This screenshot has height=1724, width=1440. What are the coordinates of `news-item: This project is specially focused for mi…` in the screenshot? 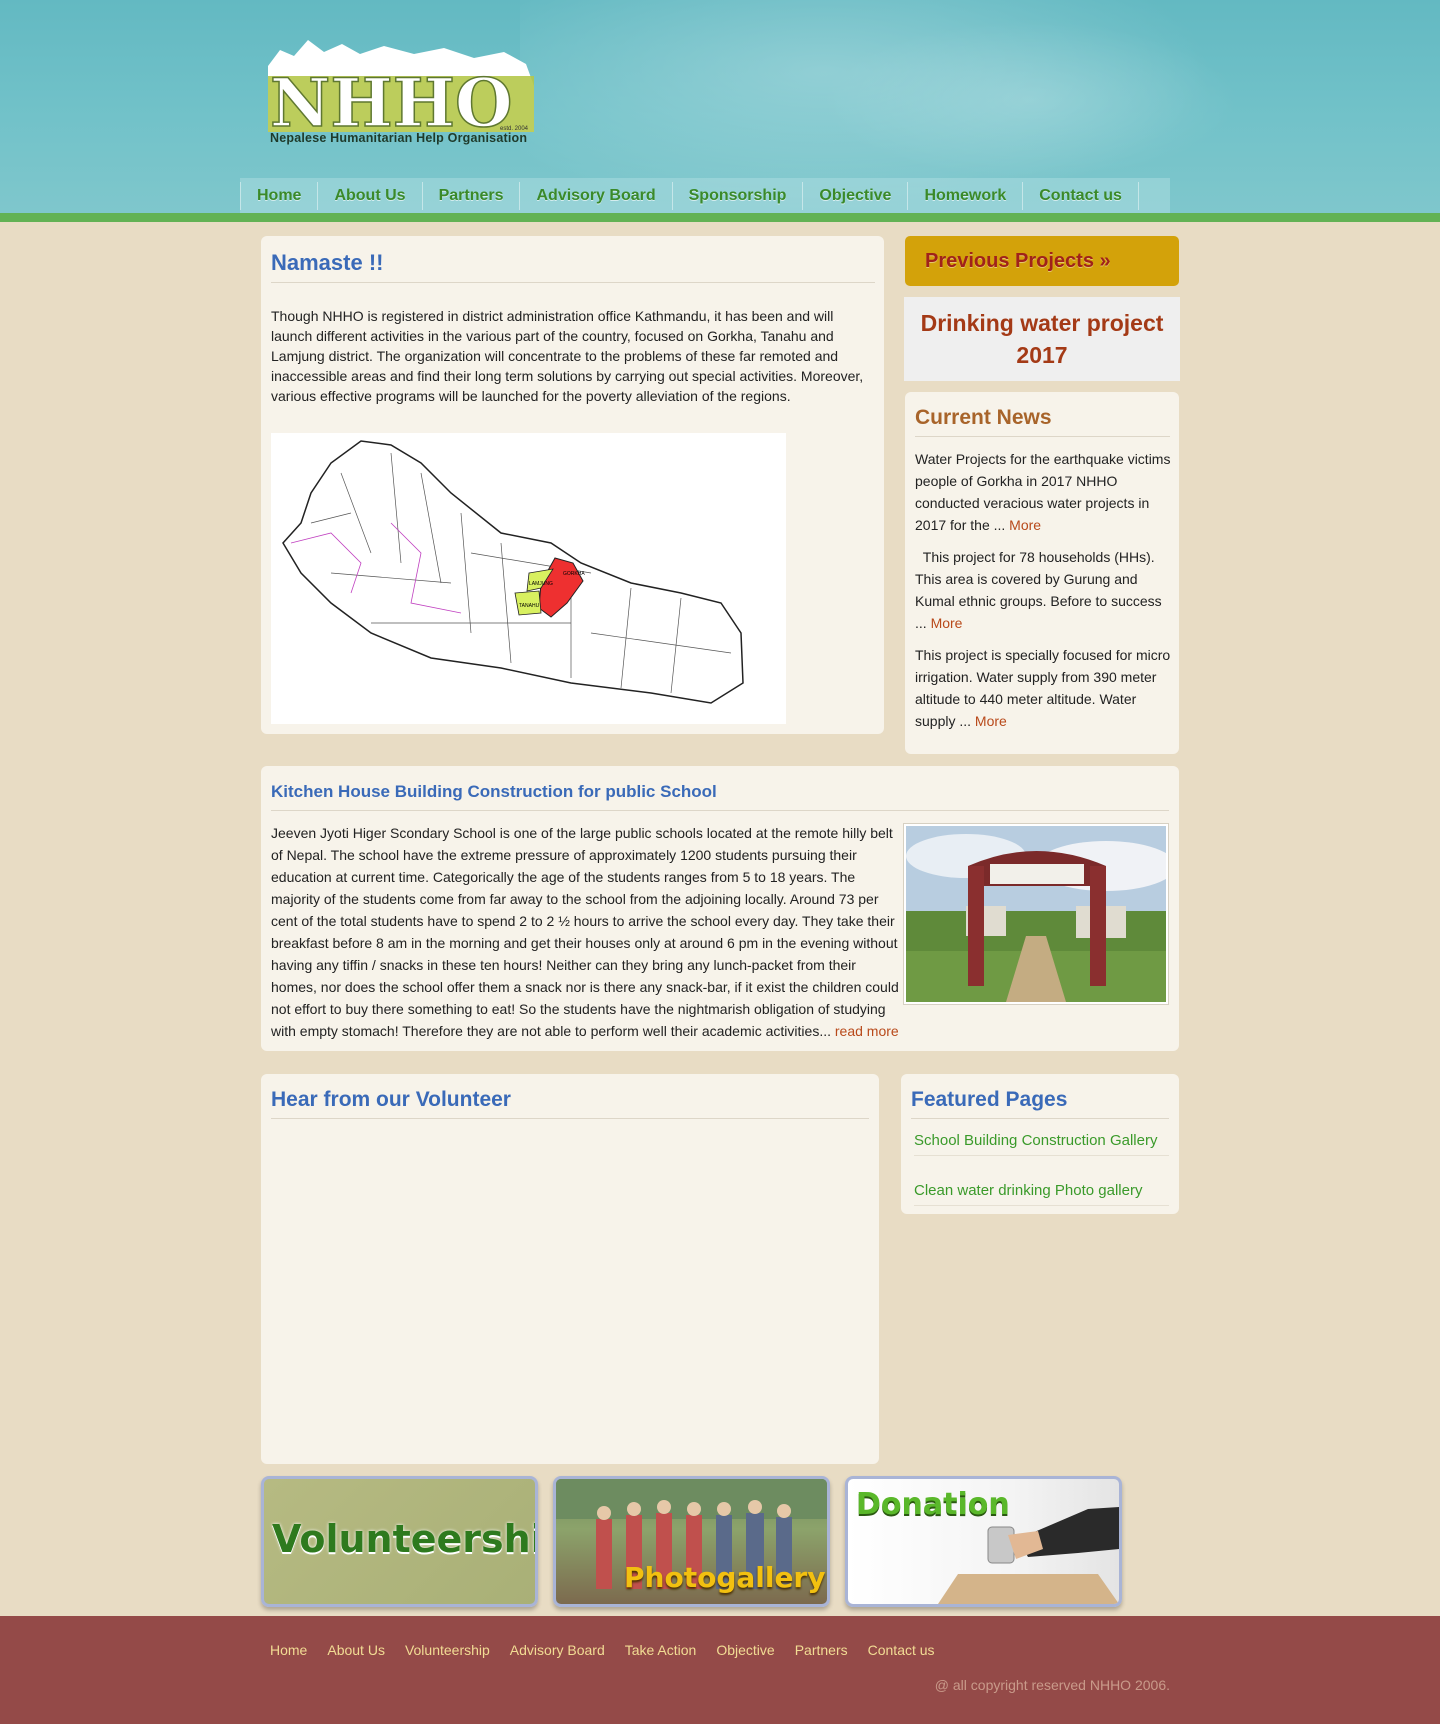 It's located at (1043, 688).